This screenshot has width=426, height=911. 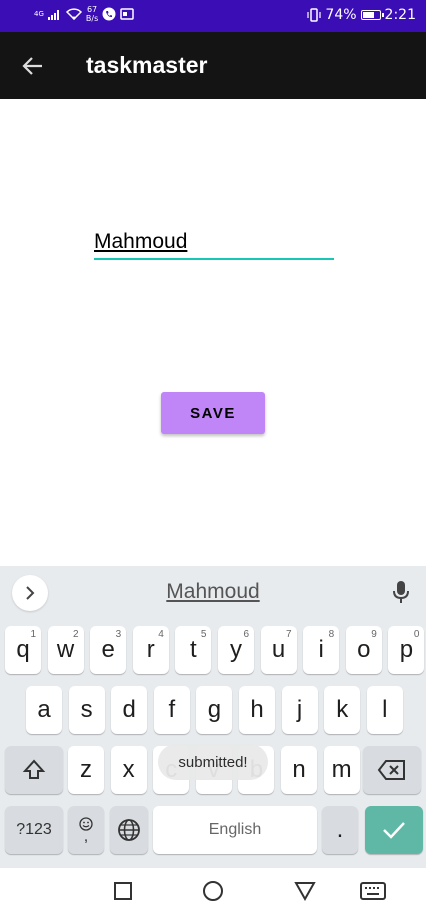 I want to click on save-button: SAVE, so click(x=213, y=413).